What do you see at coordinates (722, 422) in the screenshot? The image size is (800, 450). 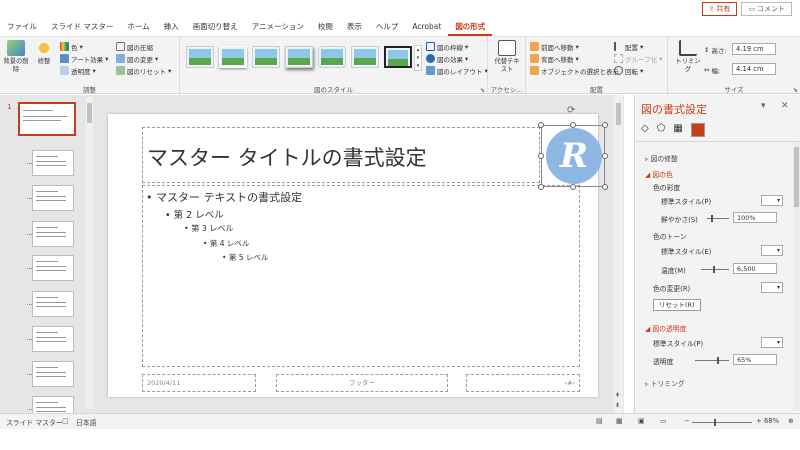 I see `zoom-slider` at bounding box center [722, 422].